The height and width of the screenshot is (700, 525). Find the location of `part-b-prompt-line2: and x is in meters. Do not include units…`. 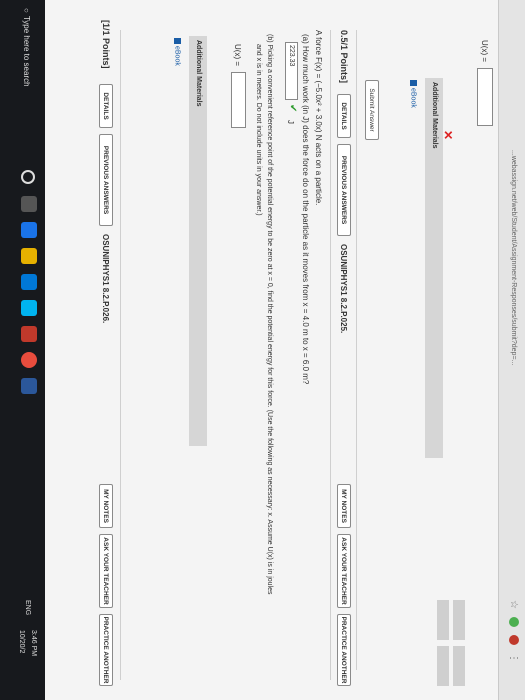

part-b-prompt-line2: and x is in meters. Do not include units… is located at coordinates (258, 130).